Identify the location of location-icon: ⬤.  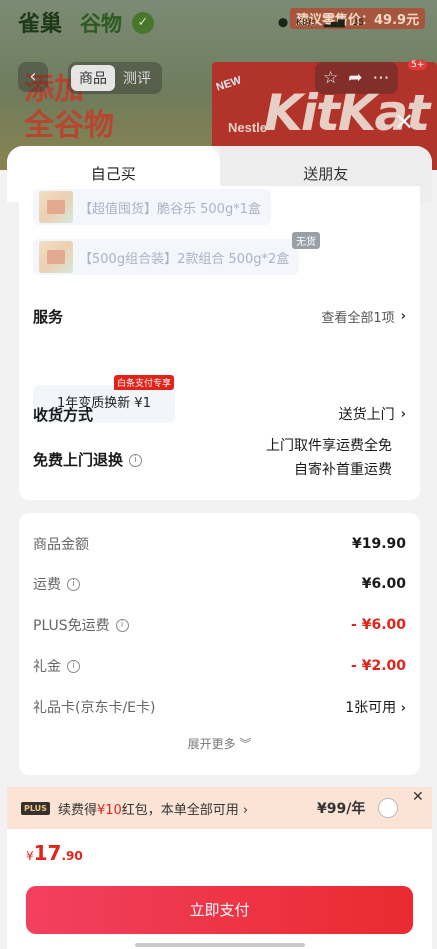
(283, 23).